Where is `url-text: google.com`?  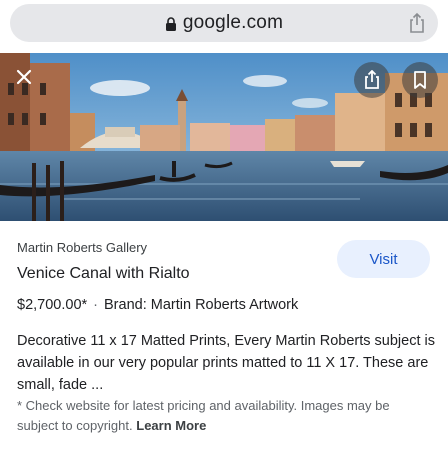 url-text: google.com is located at coordinates (233, 22).